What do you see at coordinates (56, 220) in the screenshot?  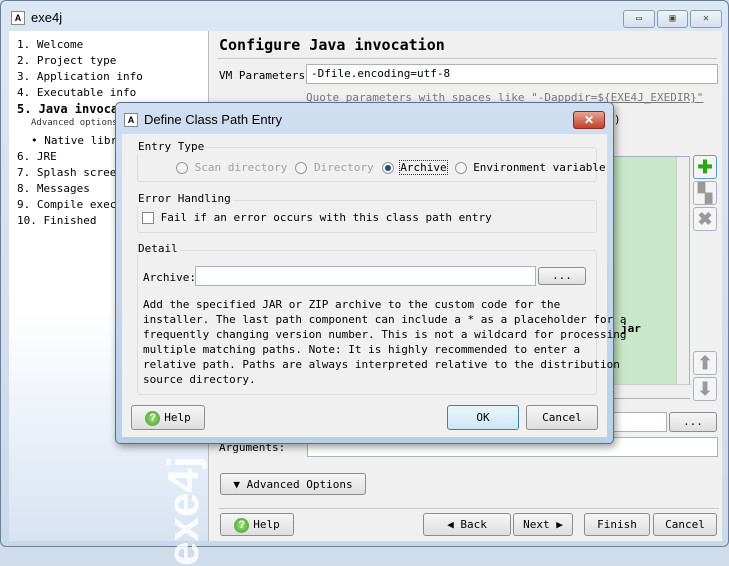 I see `wizard-step: 10. Finished` at bounding box center [56, 220].